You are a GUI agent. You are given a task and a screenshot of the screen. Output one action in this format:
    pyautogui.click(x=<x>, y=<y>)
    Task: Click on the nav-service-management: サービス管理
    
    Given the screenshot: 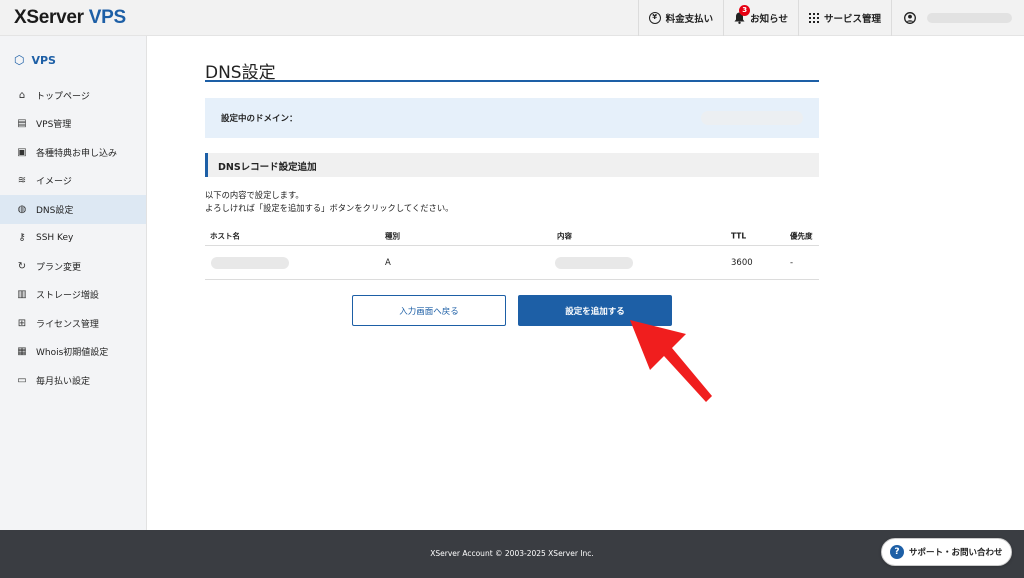 What is the action you would take?
    pyautogui.click(x=844, y=18)
    